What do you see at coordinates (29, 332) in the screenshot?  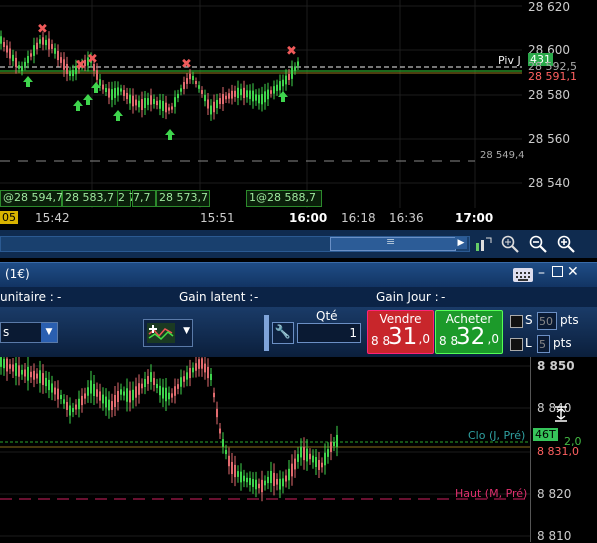 I see `order-type-select: s ▼` at bounding box center [29, 332].